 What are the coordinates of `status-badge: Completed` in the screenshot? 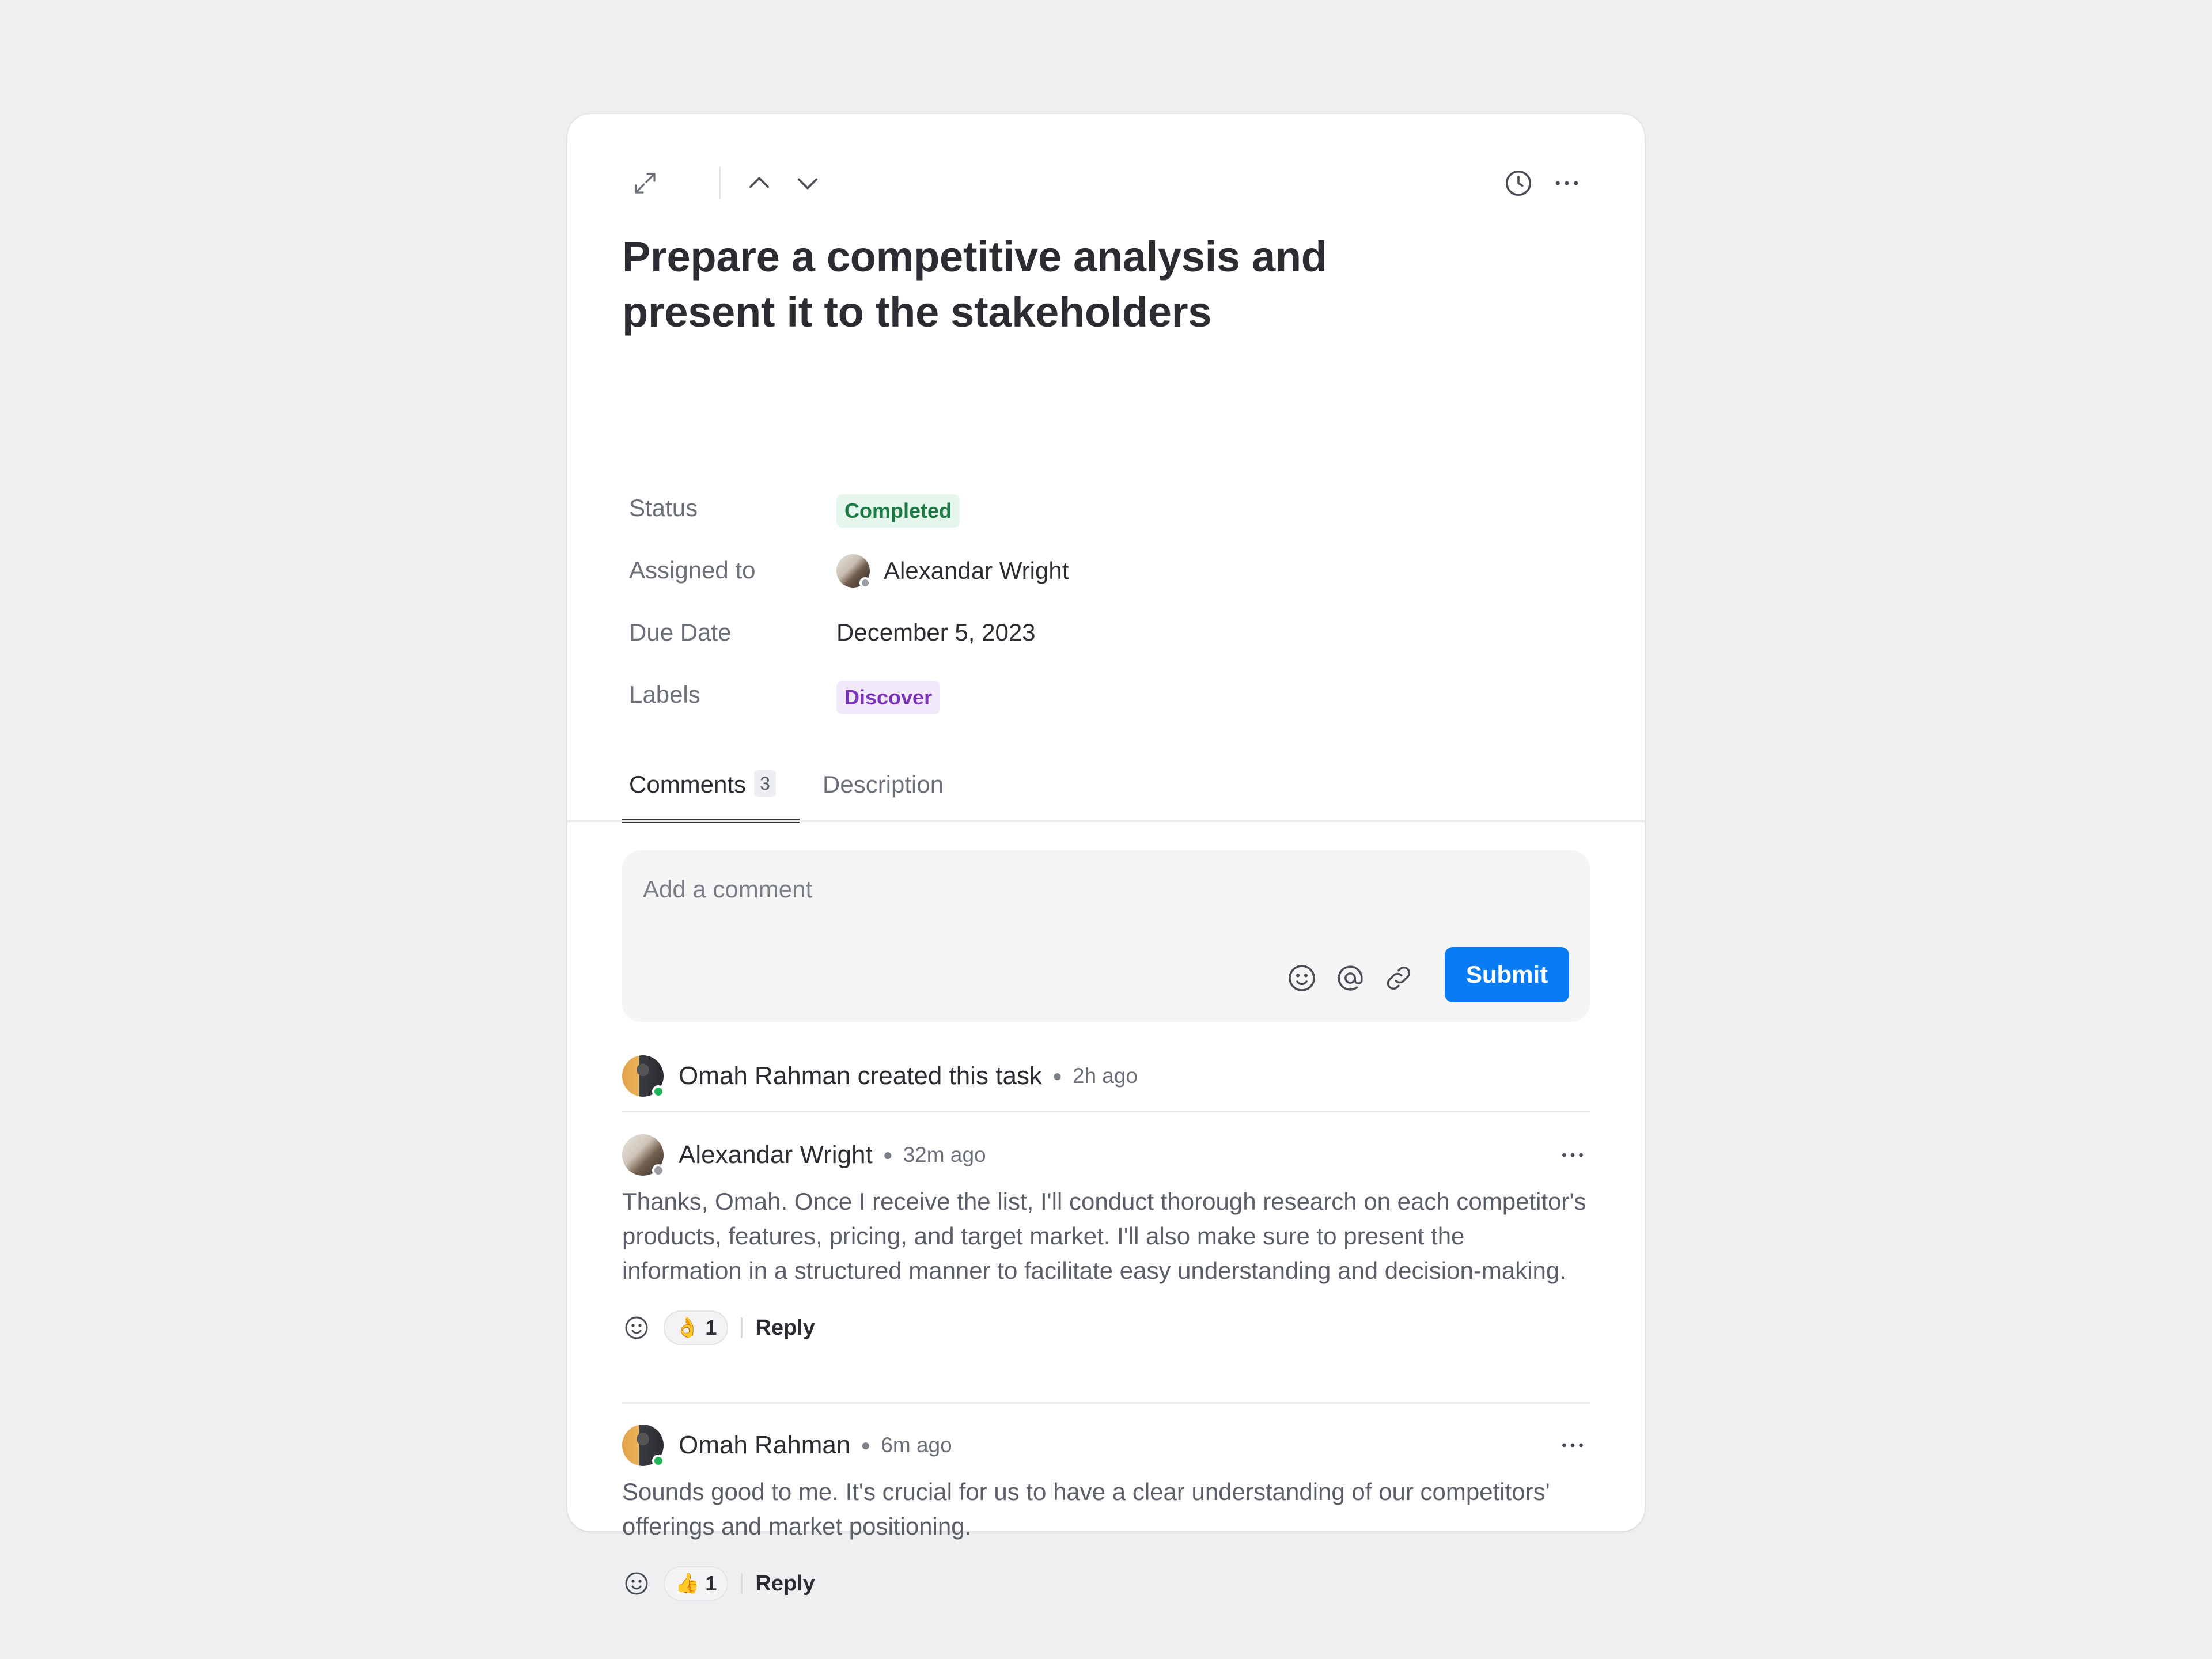 It's located at (898, 511).